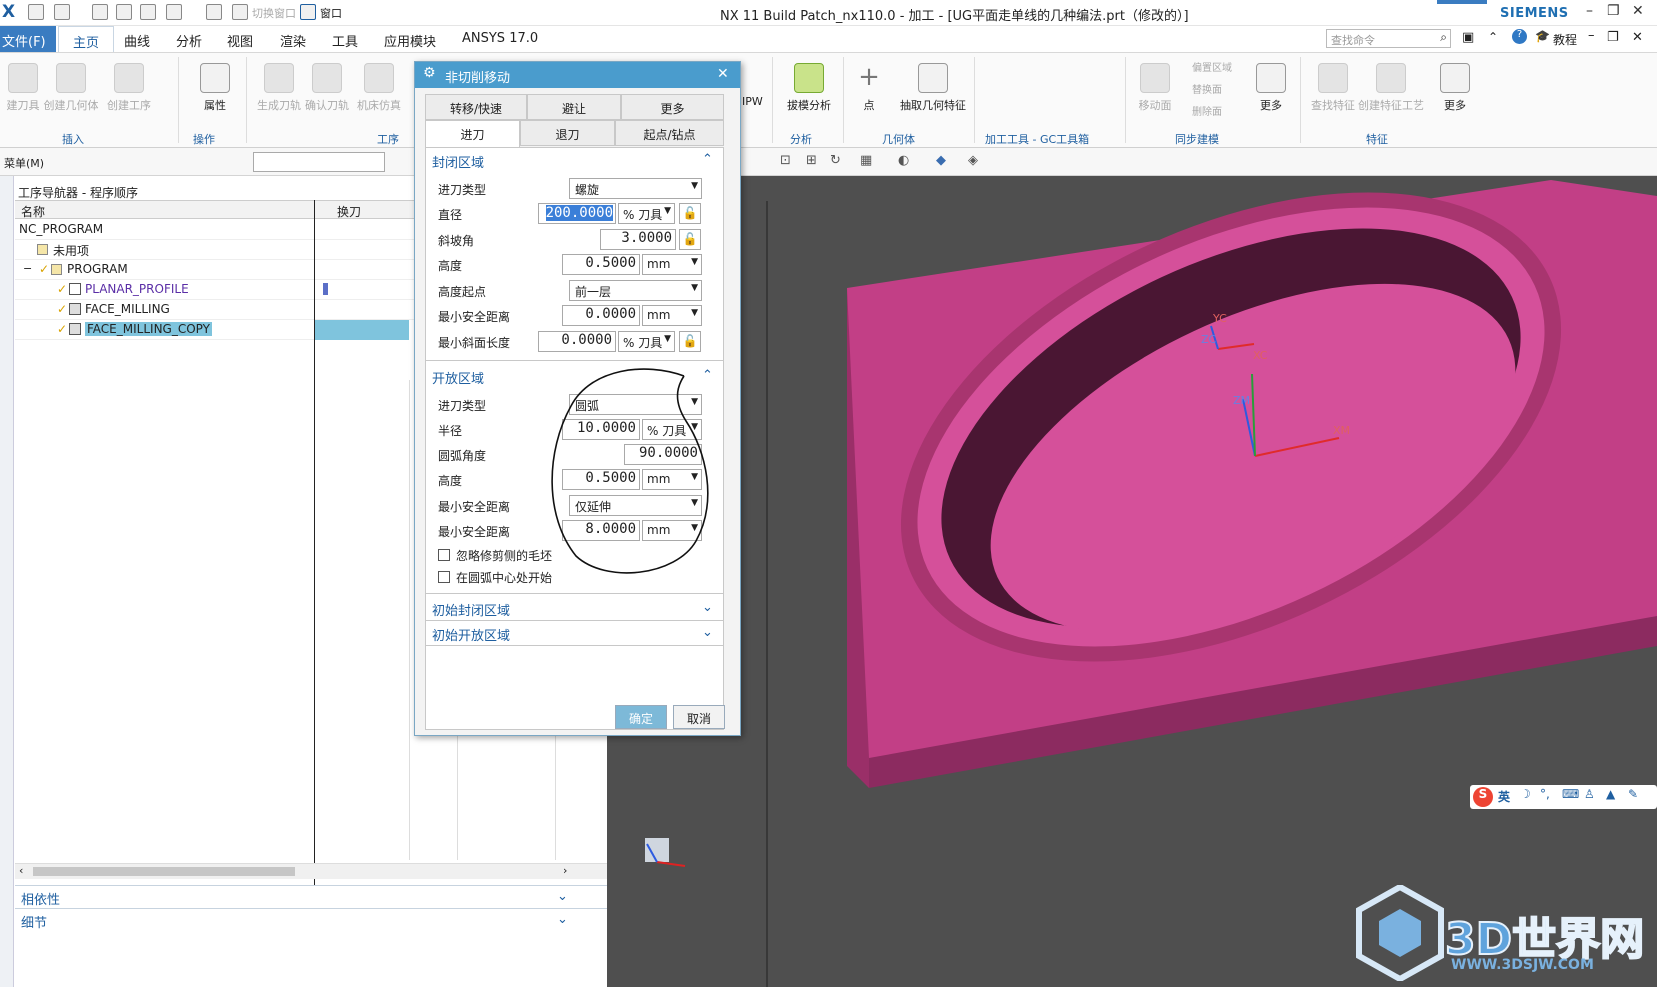 The image size is (1657, 990). What do you see at coordinates (33, 211) in the screenshot?
I see `col-name: 名称` at bounding box center [33, 211].